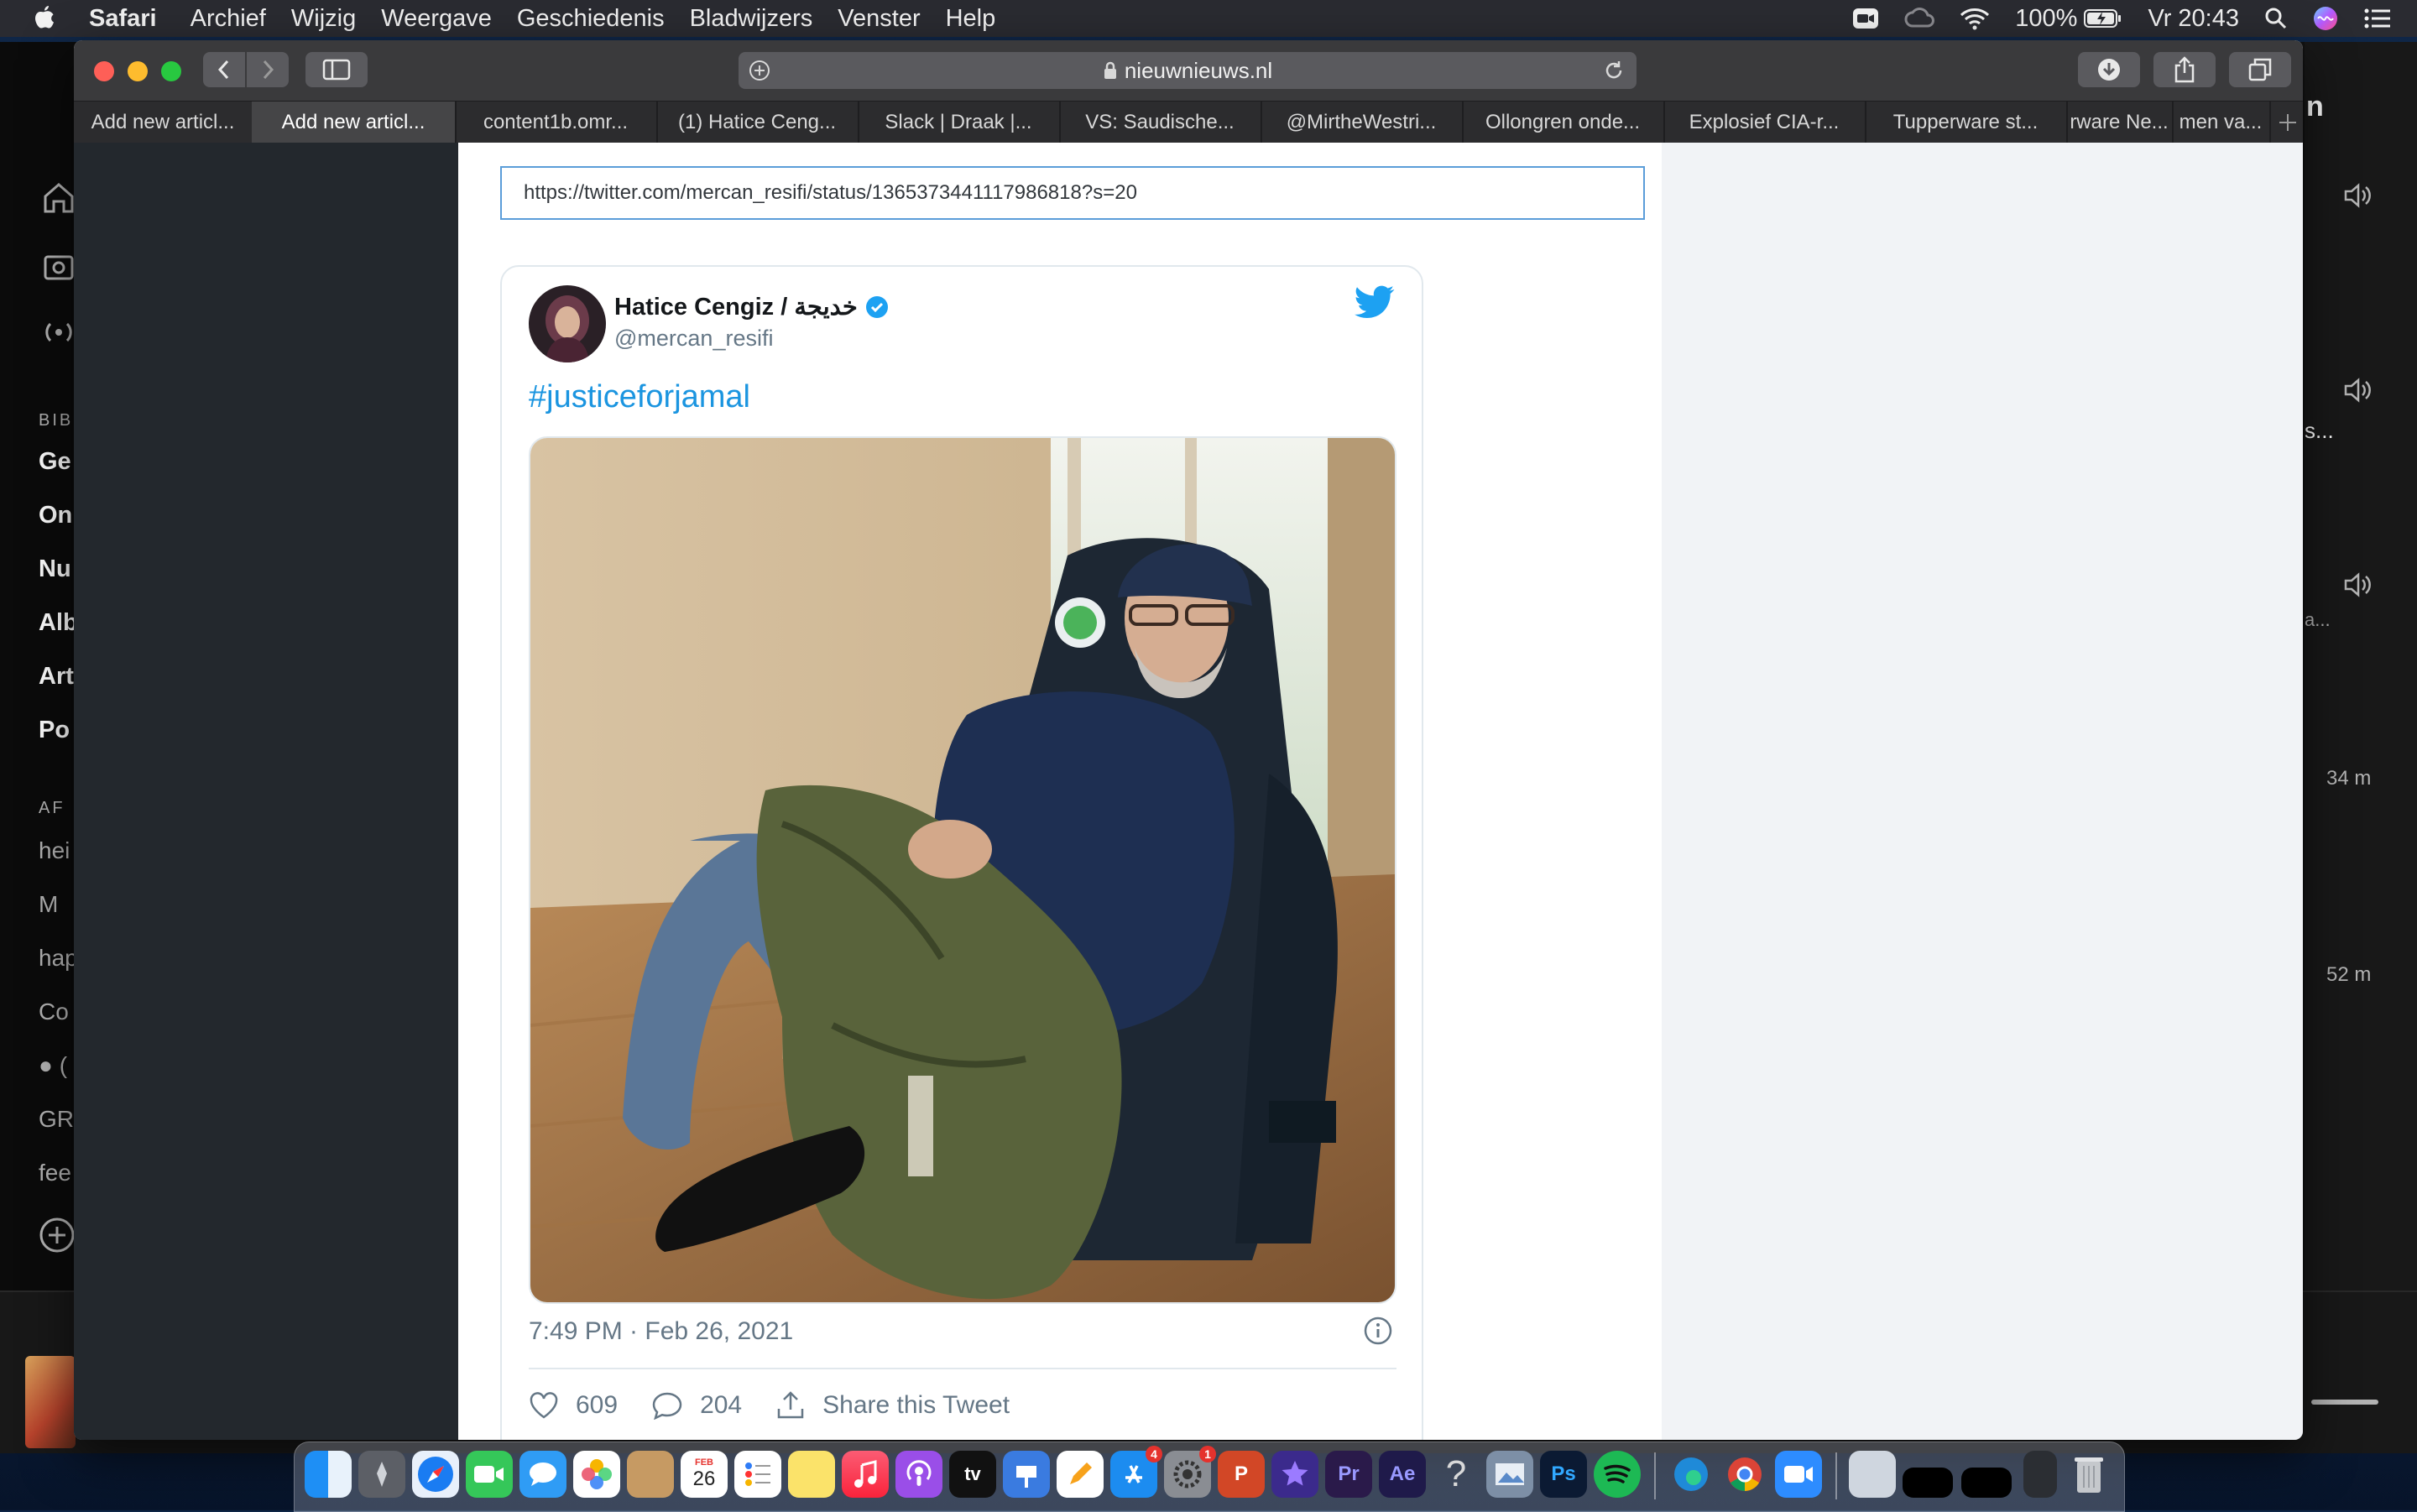 This screenshot has height=1512, width=2417. What do you see at coordinates (1691, 1474) in the screenshot?
I see `edge-icon` at bounding box center [1691, 1474].